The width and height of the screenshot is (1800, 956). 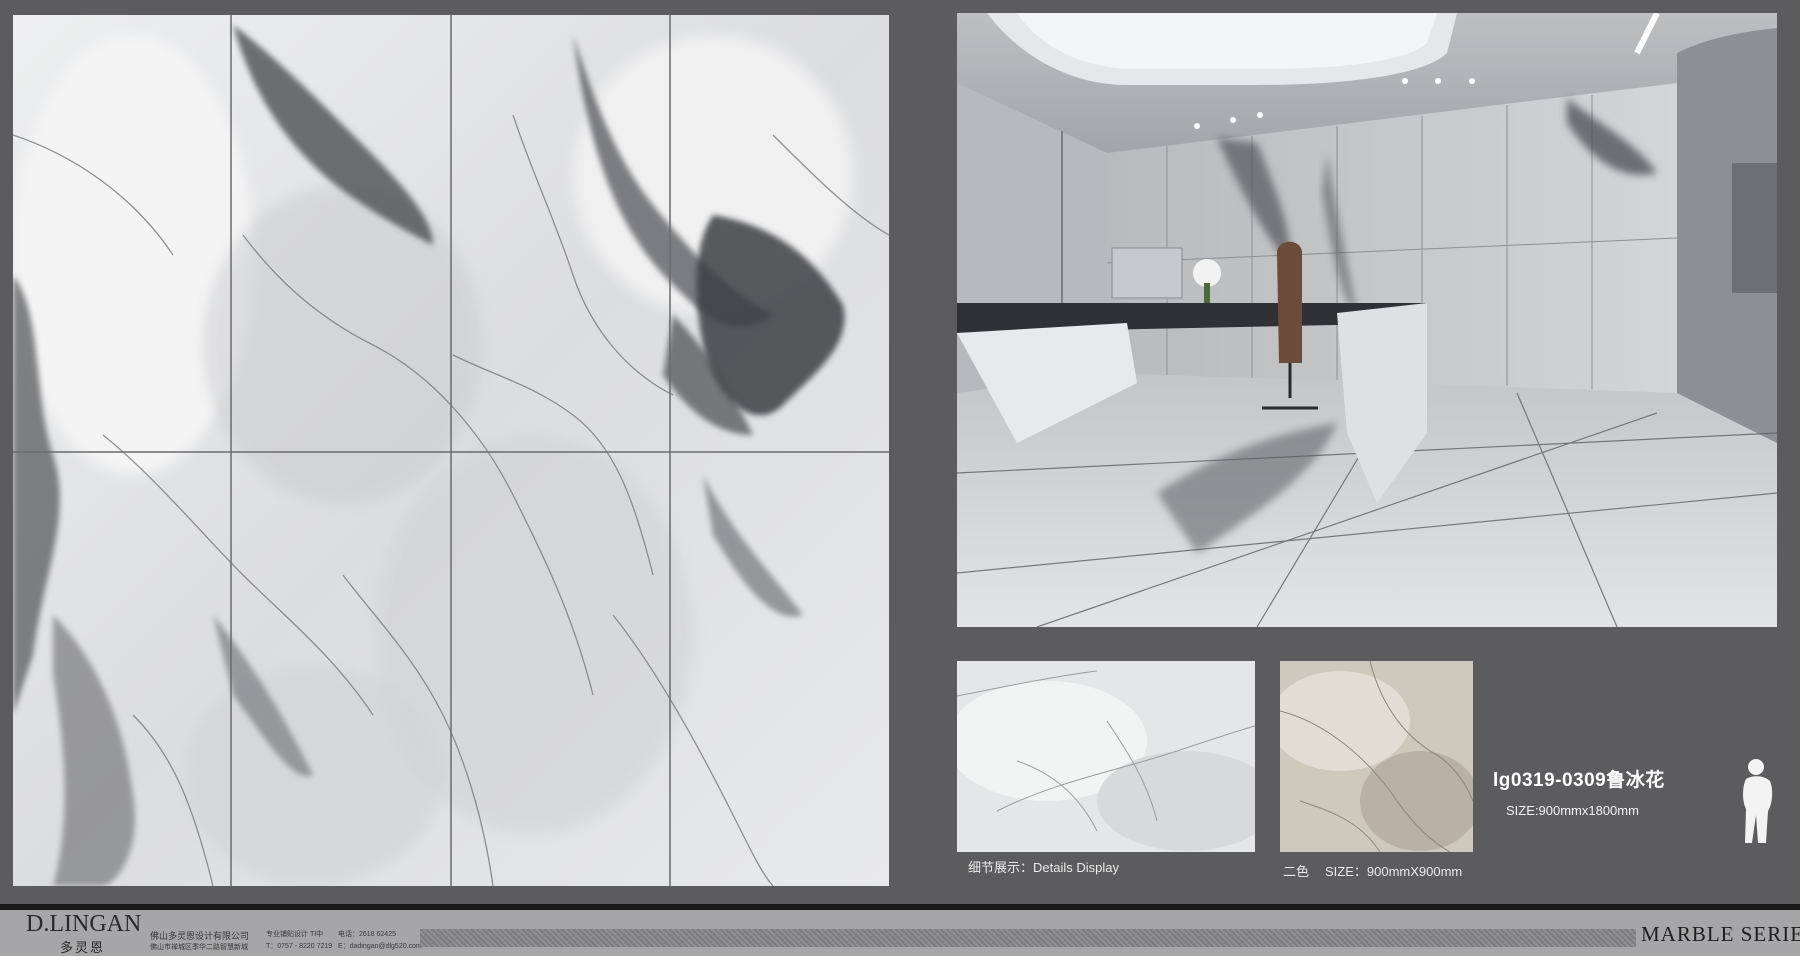 I want to click on product-code: lg0319-0309鲁冰花, so click(x=1579, y=780).